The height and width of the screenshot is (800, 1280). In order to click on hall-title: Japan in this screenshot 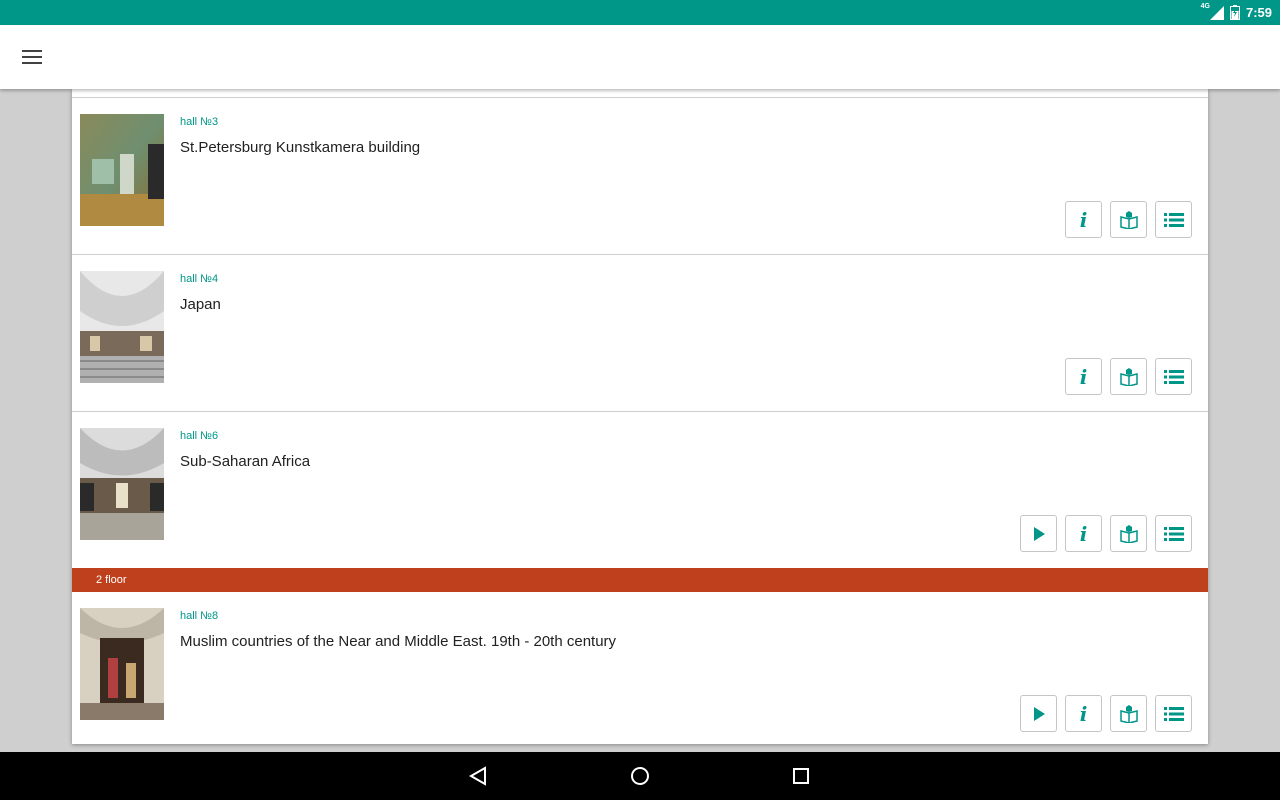, I will do `click(200, 304)`.